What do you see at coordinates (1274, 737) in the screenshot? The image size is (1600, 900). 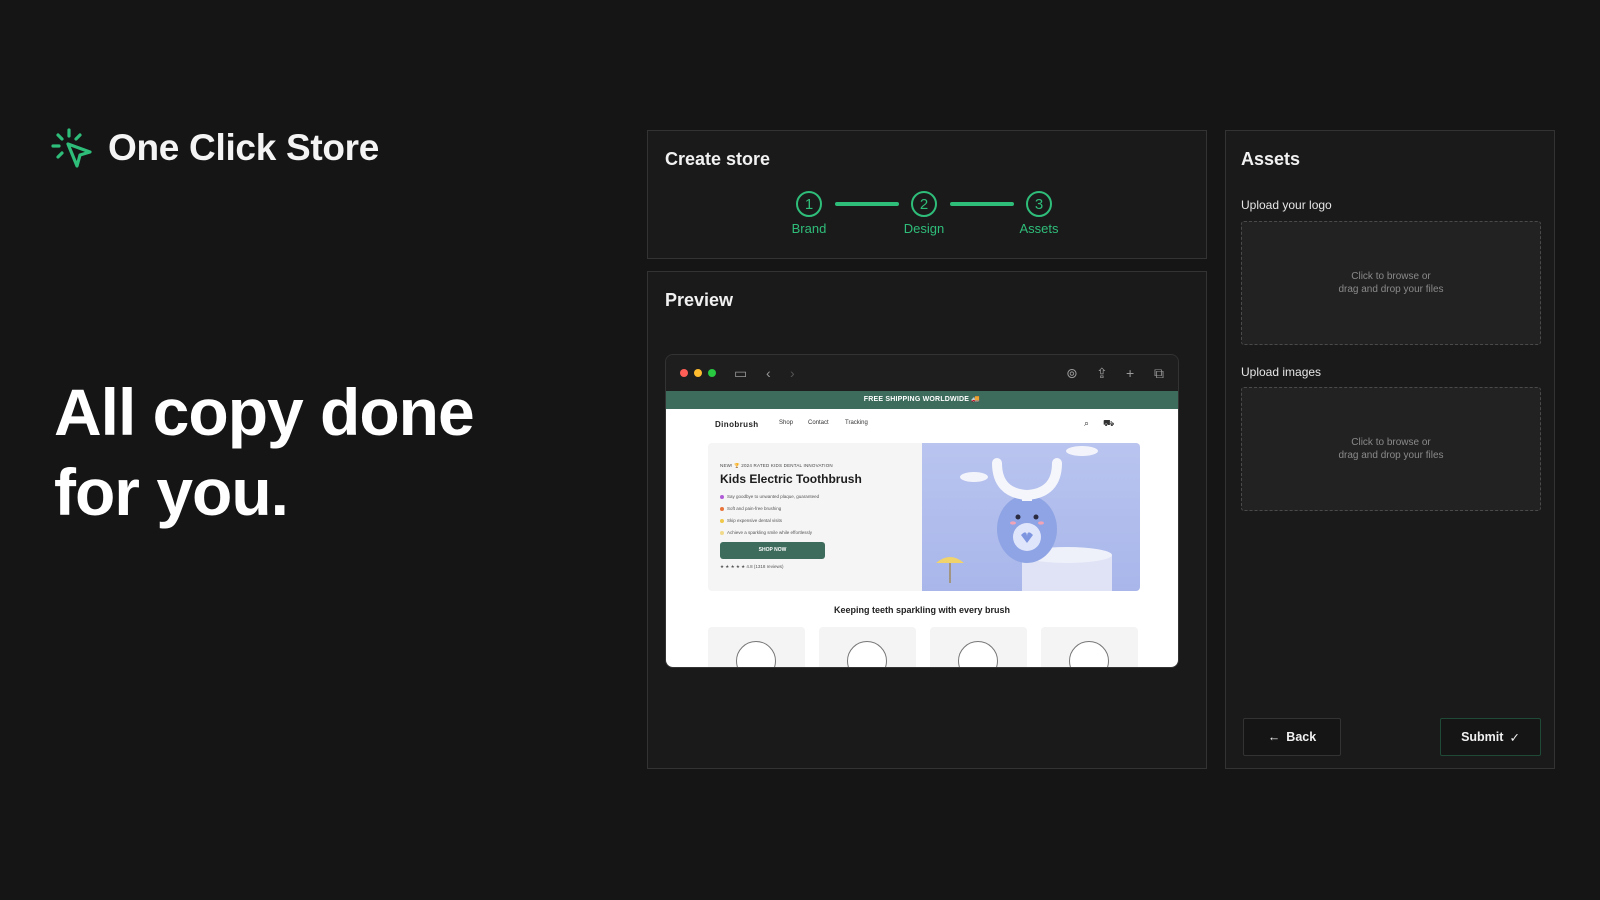 I see `arrow-left-icon: ←` at bounding box center [1274, 737].